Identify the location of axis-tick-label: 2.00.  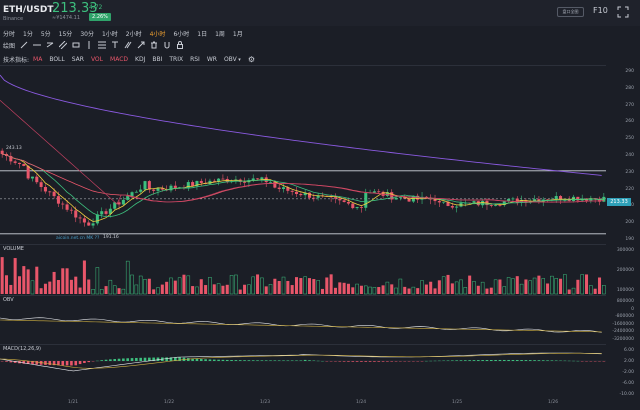
(628, 361).